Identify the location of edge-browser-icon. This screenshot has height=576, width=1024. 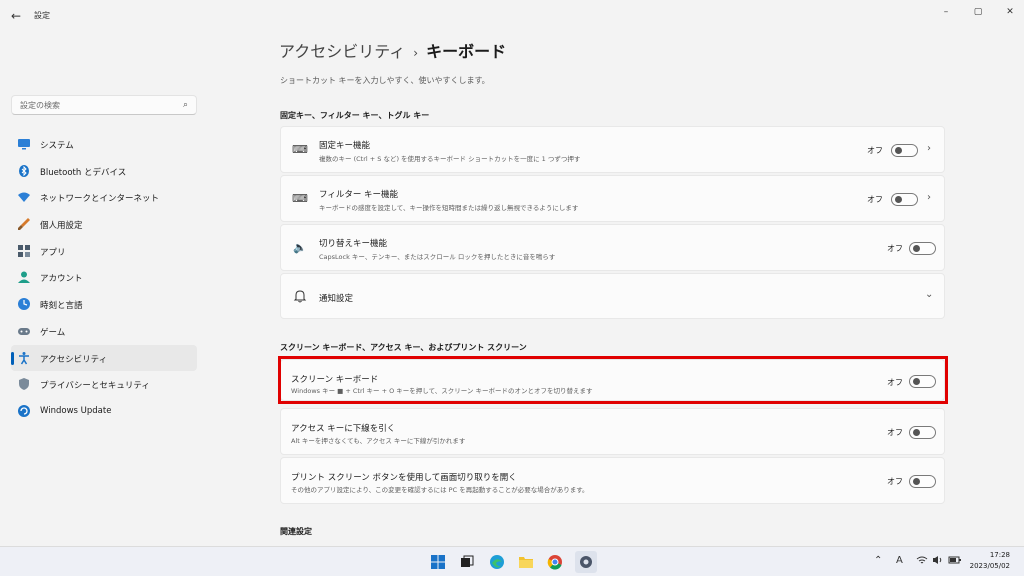
(497, 562).